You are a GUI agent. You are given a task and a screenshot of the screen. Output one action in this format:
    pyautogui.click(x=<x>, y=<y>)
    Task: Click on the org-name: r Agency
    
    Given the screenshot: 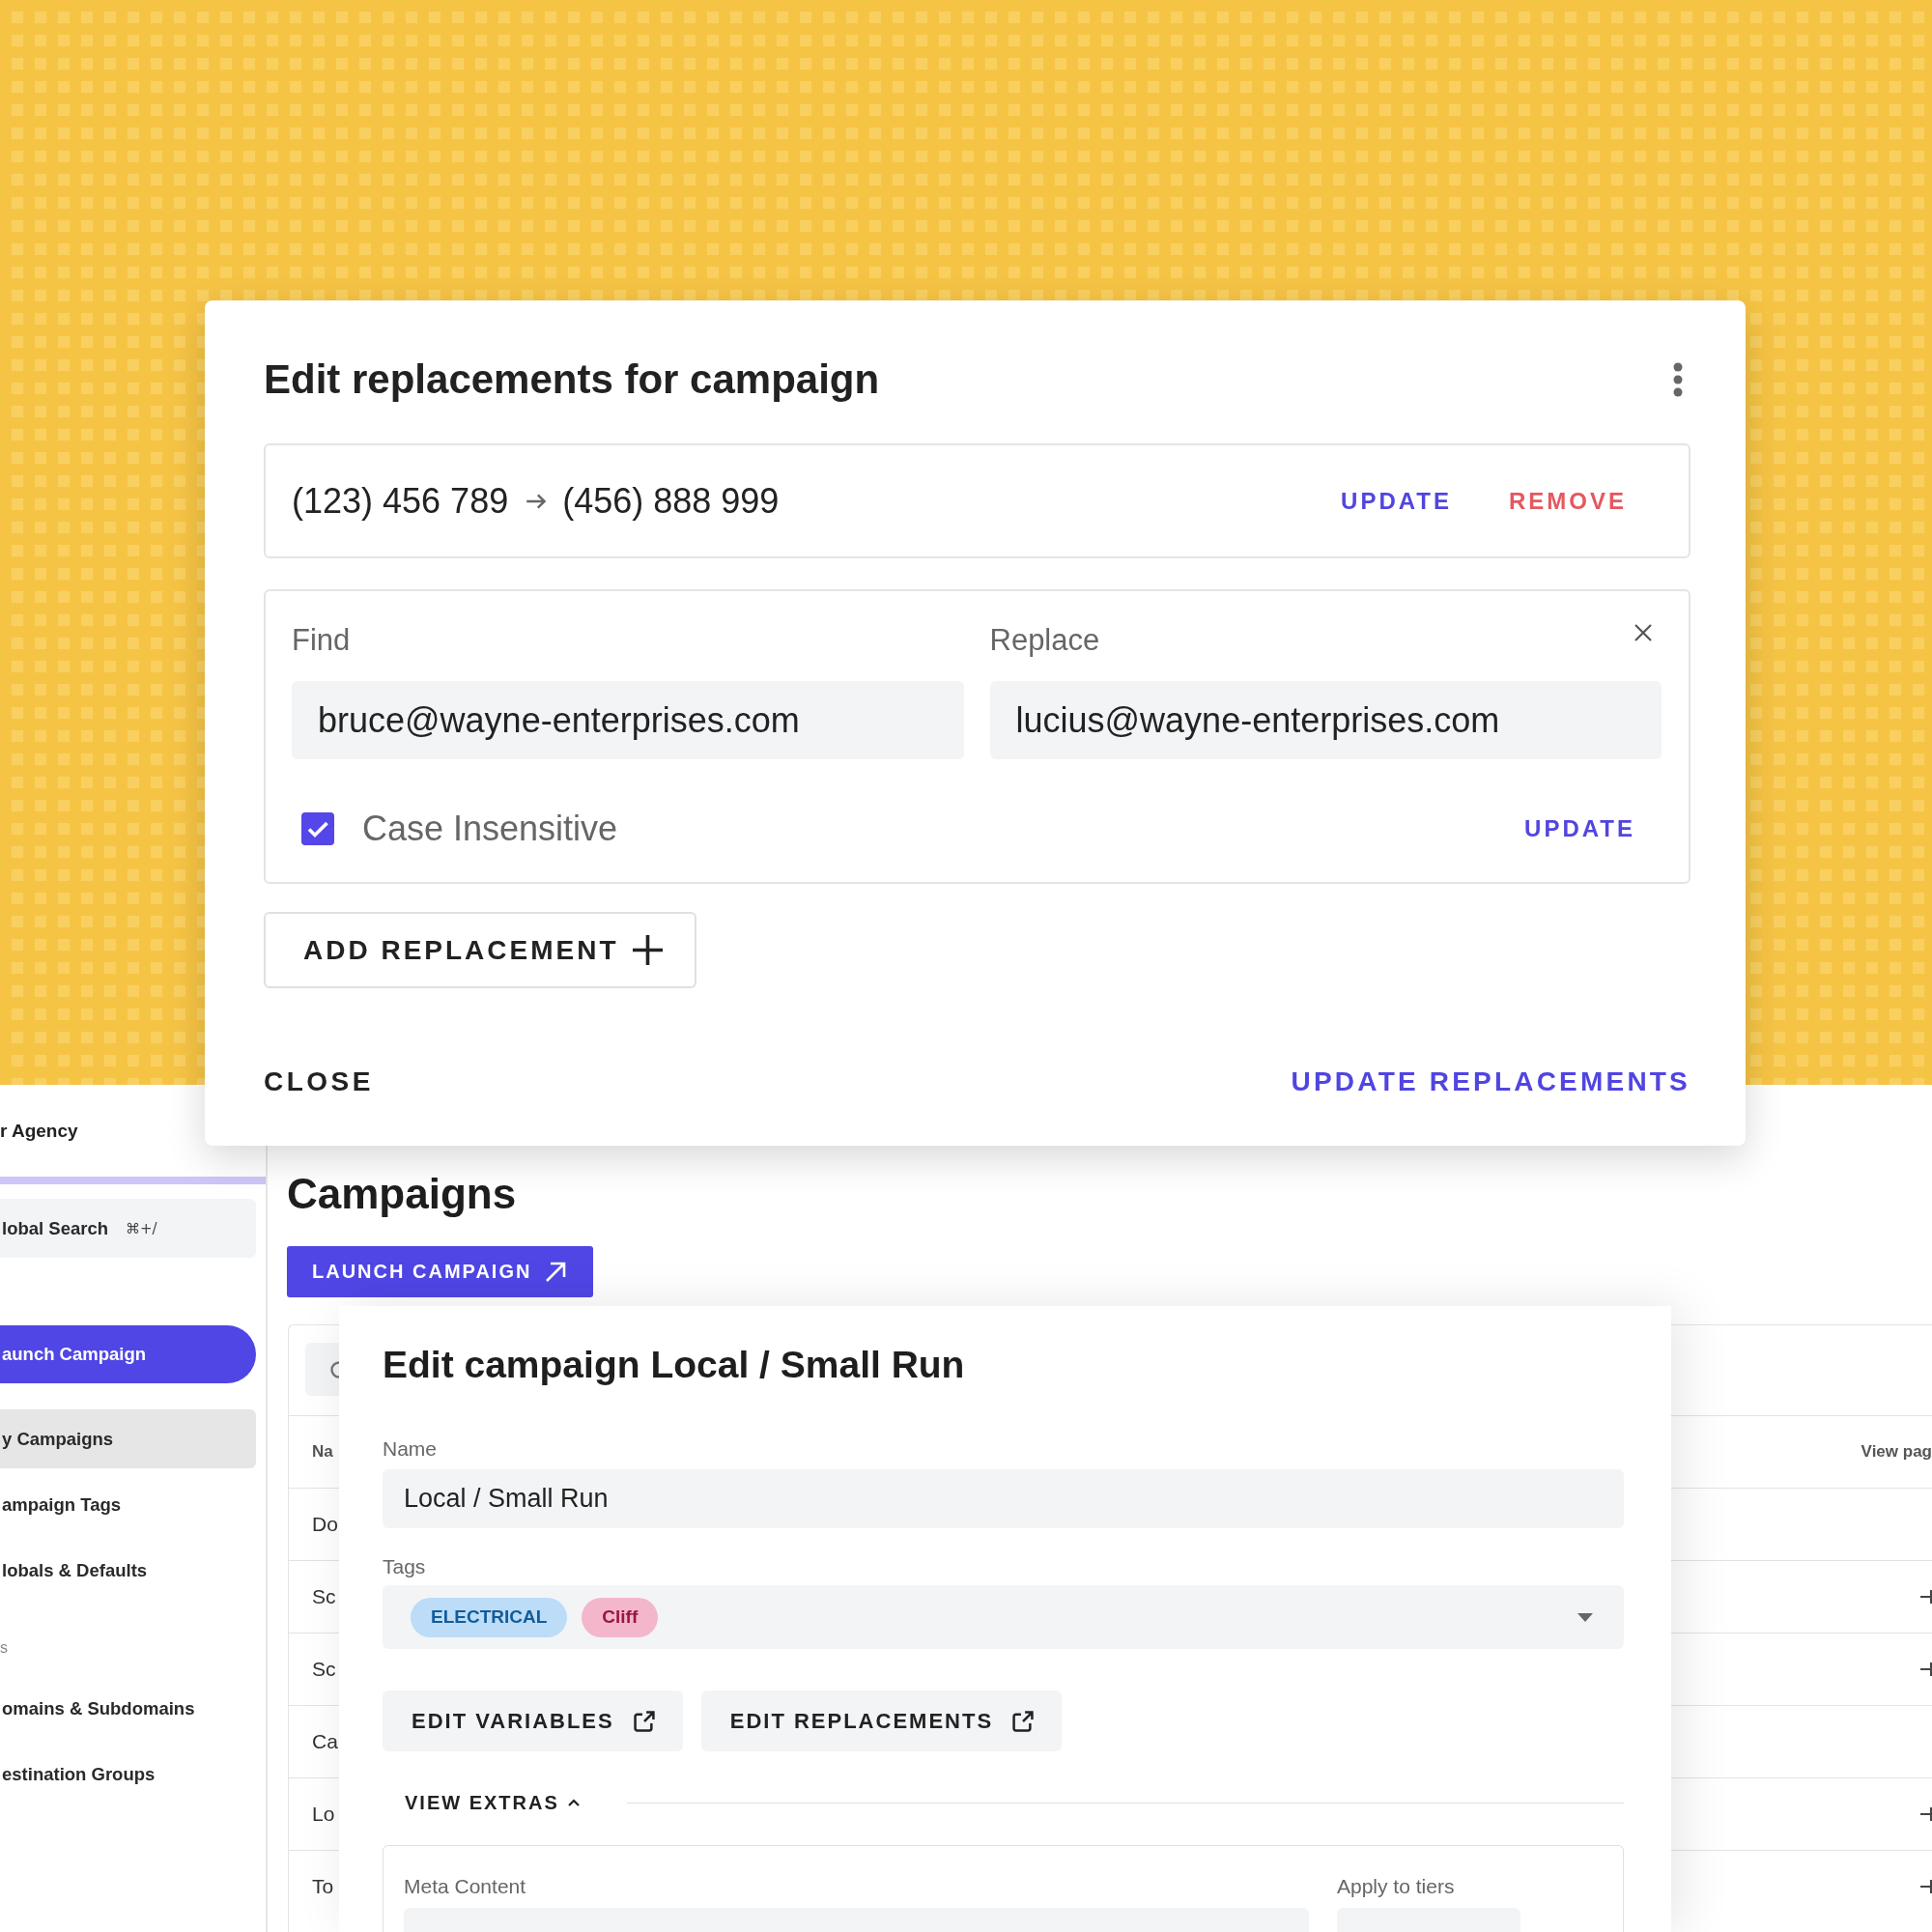 What is the action you would take?
    pyautogui.click(x=39, y=1131)
    